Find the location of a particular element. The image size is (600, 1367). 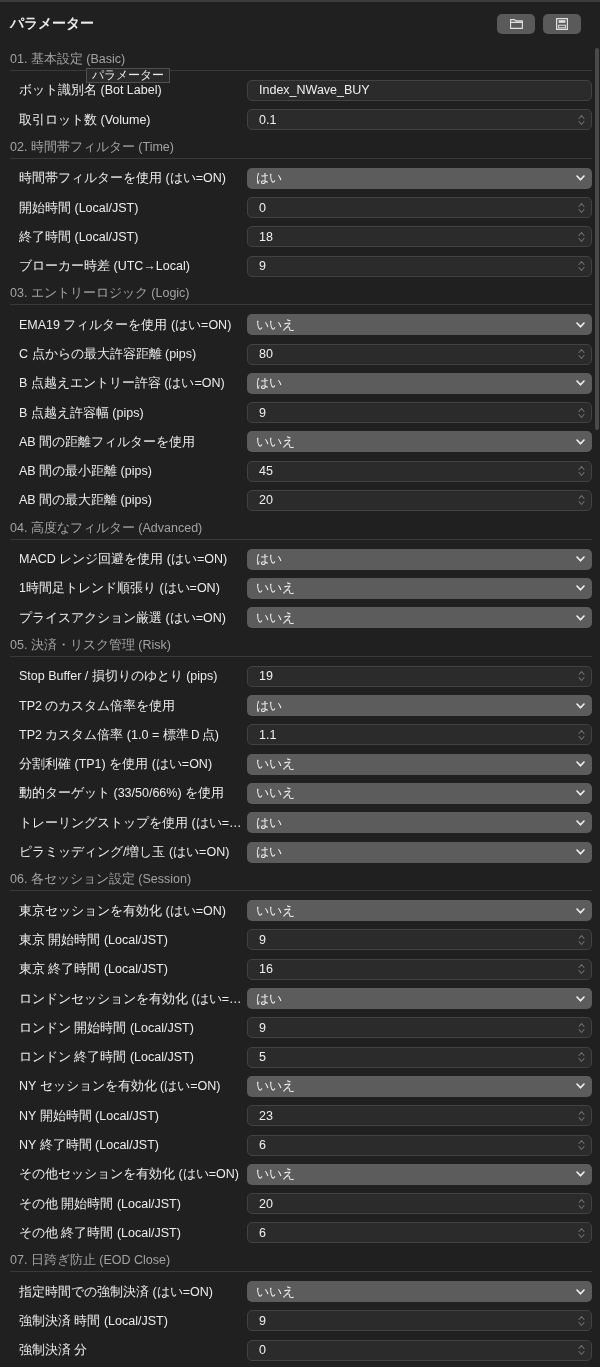

field-label: MACD レンジ回避を使用 (はい=ON) is located at coordinates (123, 559).